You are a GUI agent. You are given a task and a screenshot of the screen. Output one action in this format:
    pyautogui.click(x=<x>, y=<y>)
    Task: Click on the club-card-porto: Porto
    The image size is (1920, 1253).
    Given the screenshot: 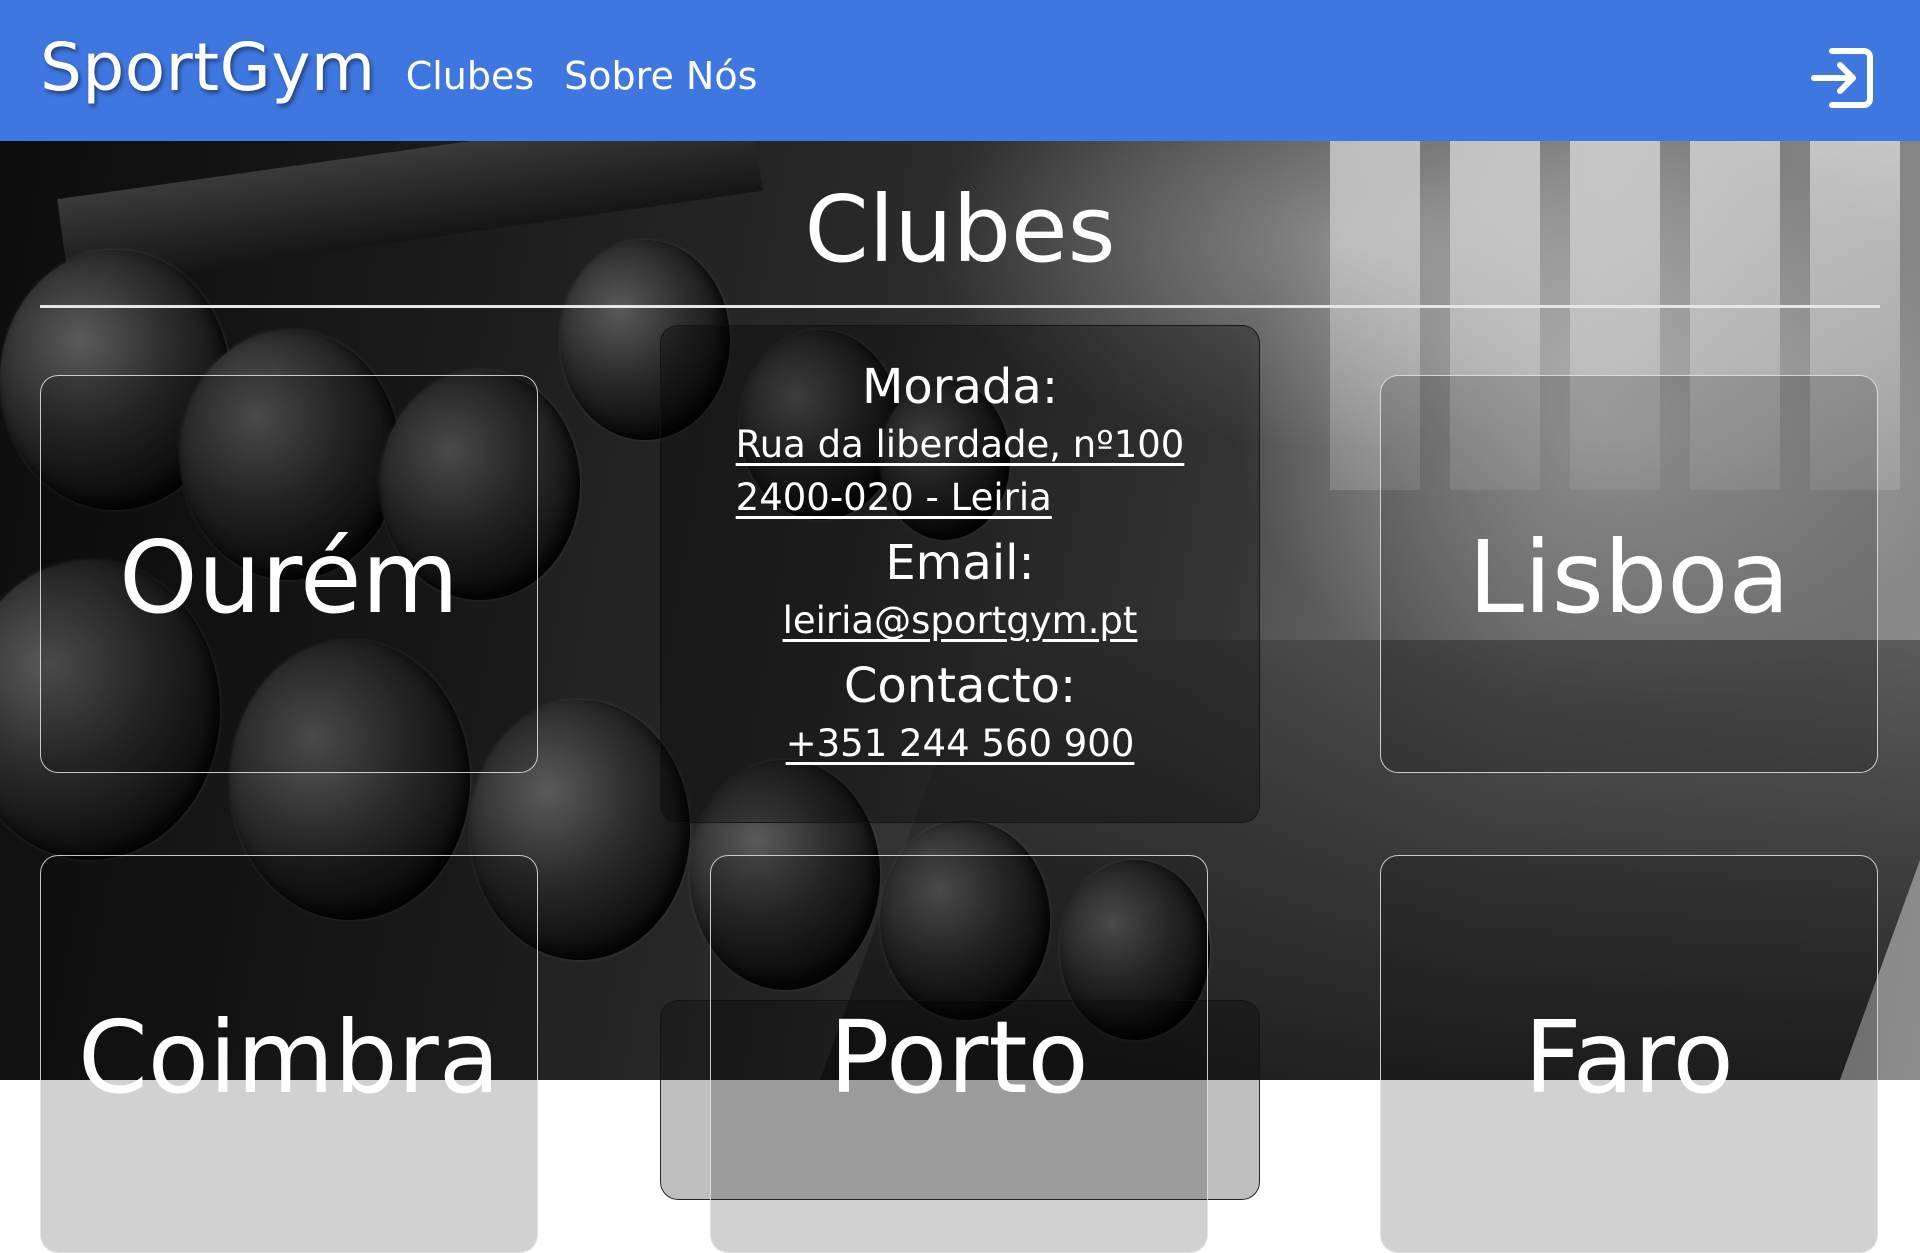 What is the action you would take?
    pyautogui.click(x=959, y=1054)
    